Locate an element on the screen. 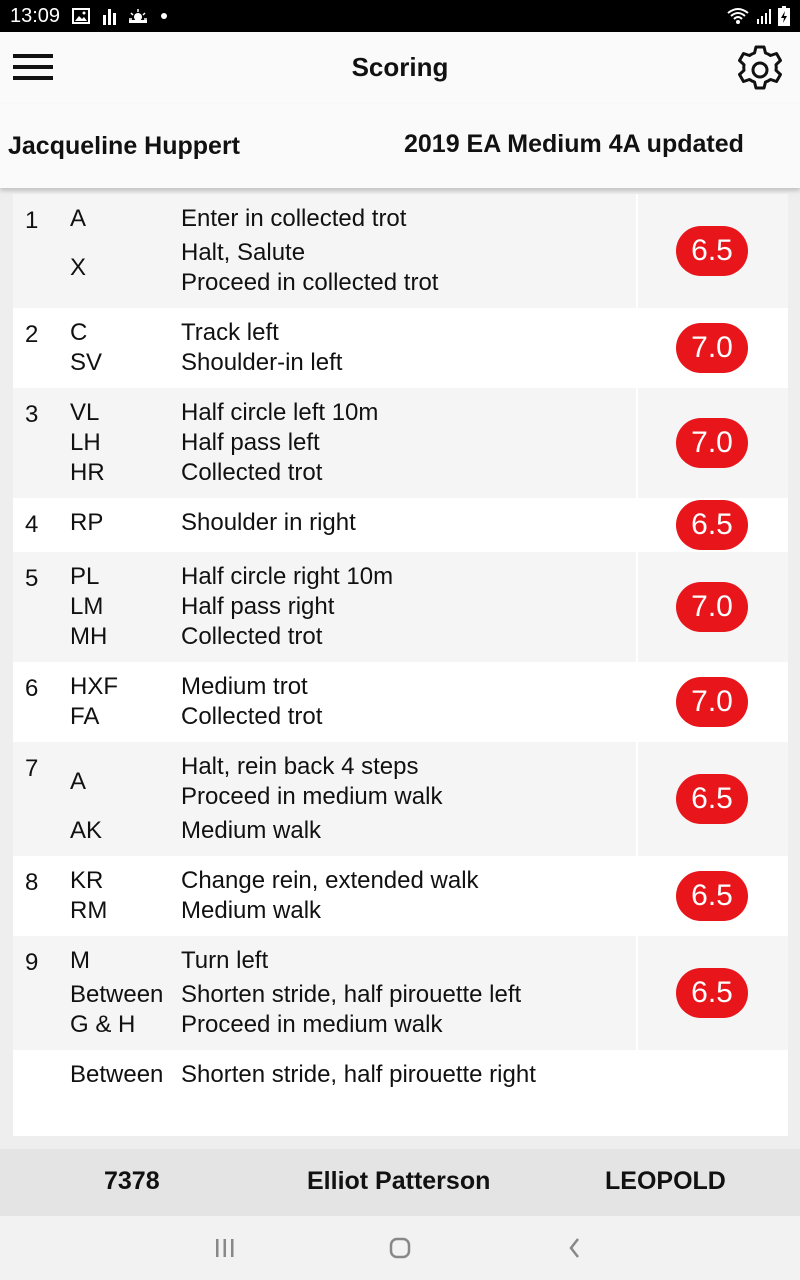 The width and height of the screenshot is (800, 1280). back-icon is located at coordinates (575, 1248).